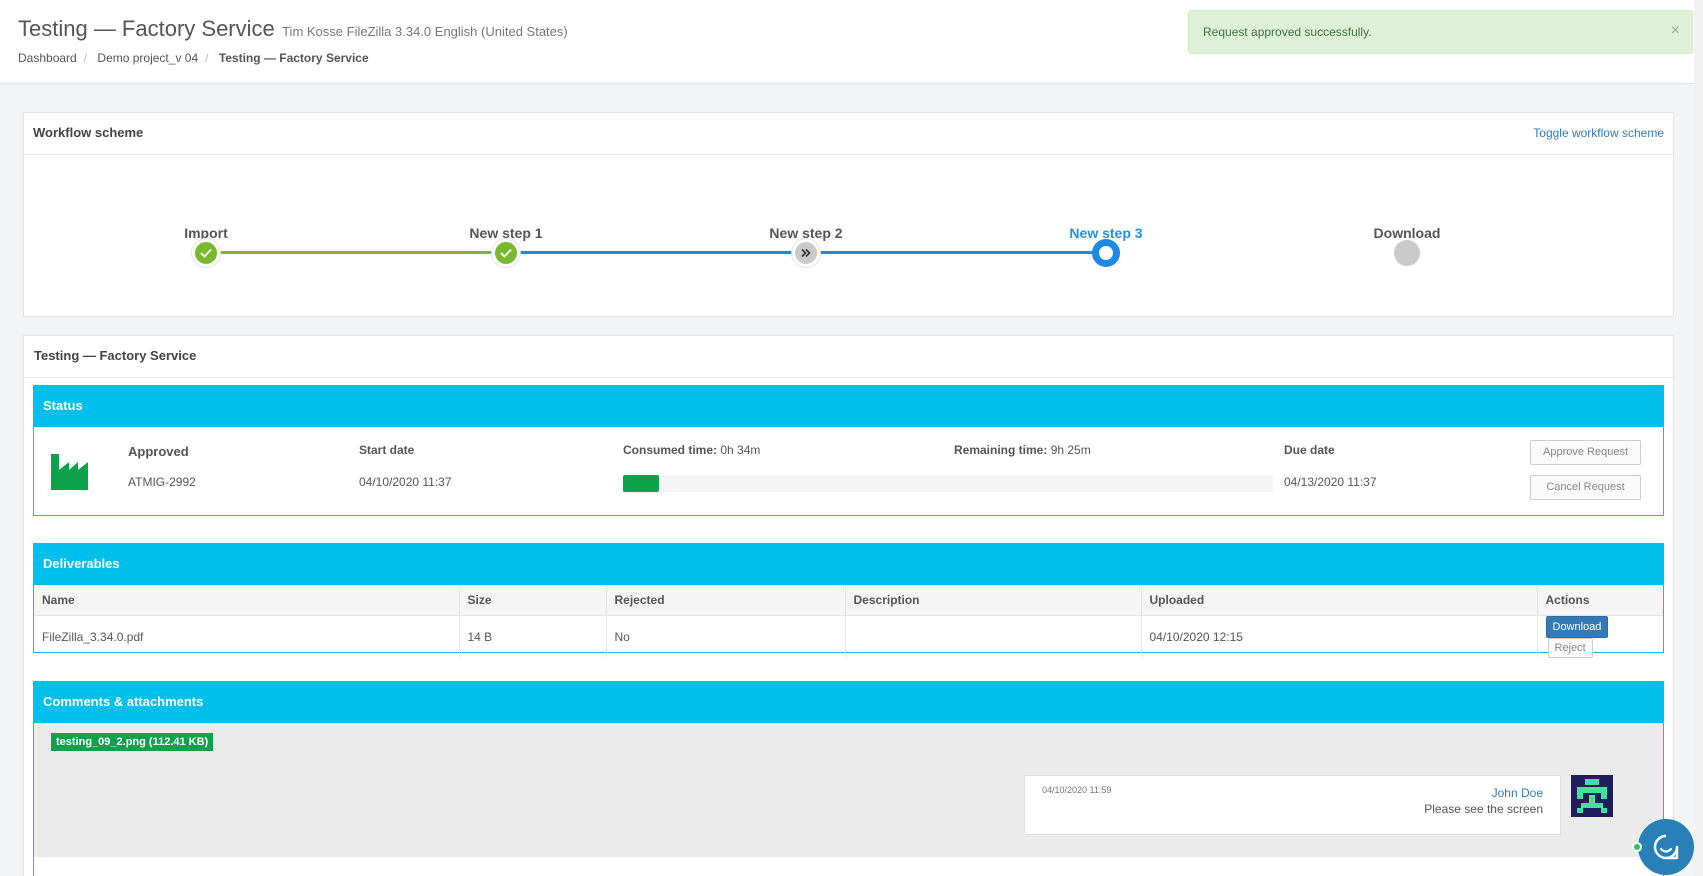  I want to click on current-step-indicator, so click(1106, 253).